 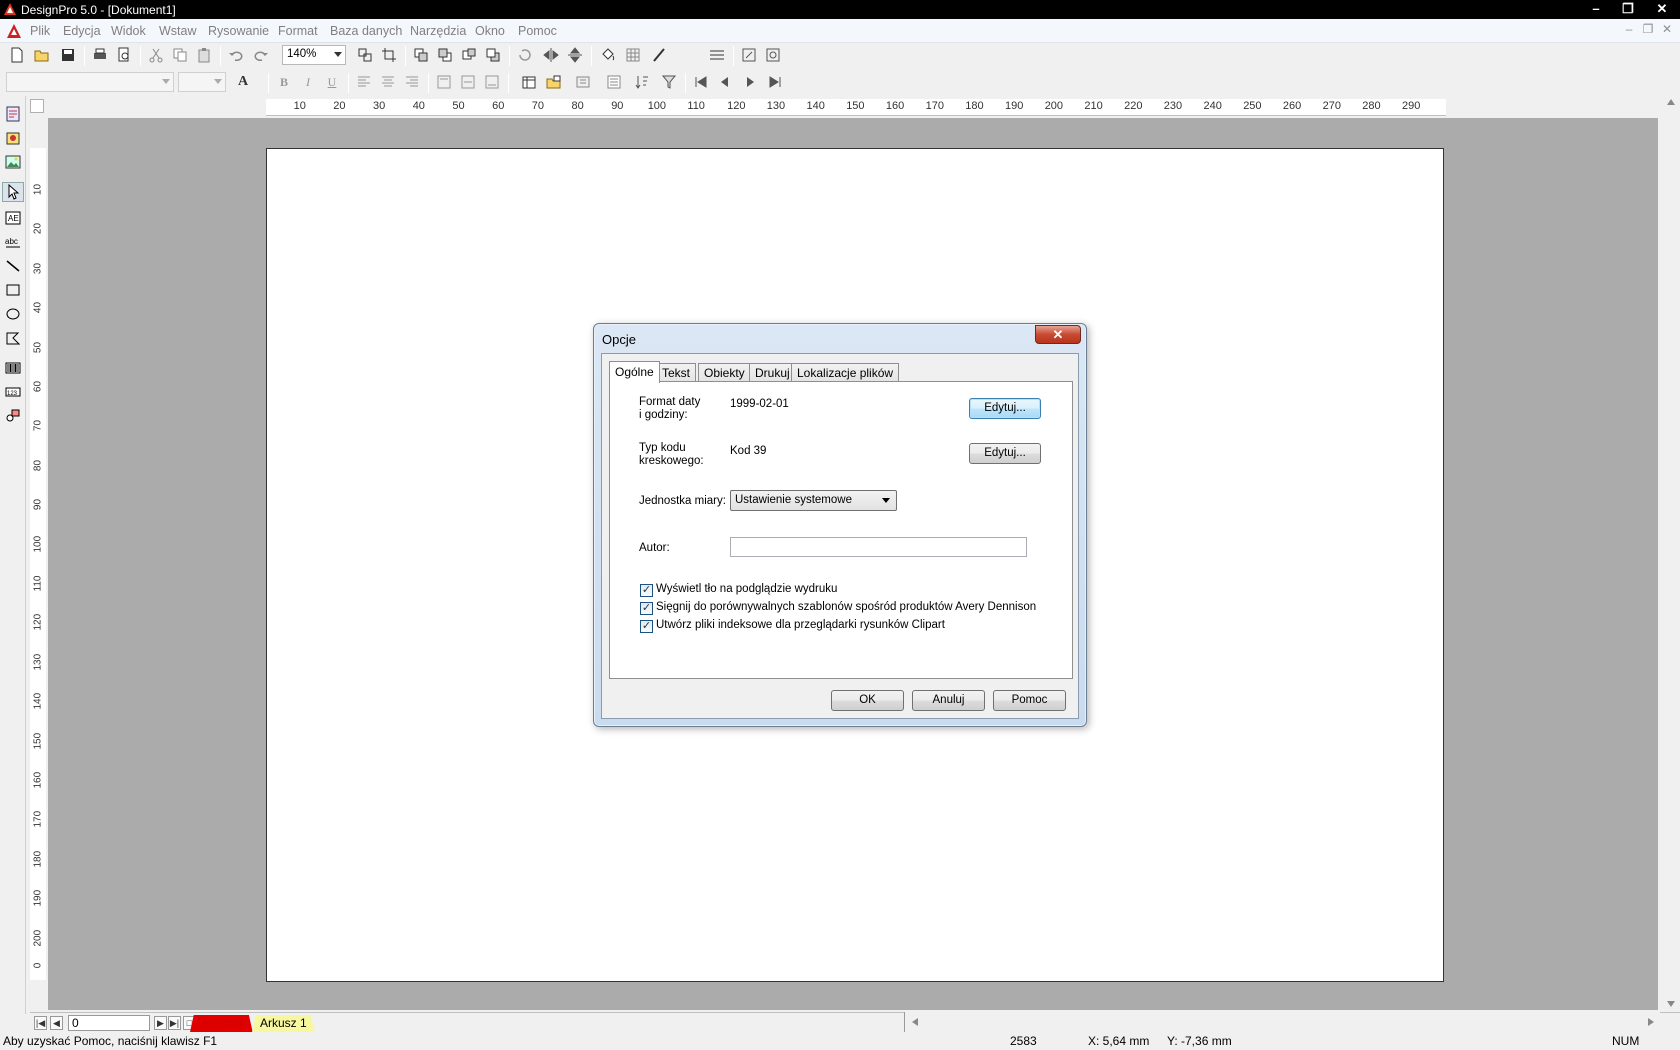 What do you see at coordinates (537, 31) in the screenshot?
I see `menu-pomoc: Pomoc` at bounding box center [537, 31].